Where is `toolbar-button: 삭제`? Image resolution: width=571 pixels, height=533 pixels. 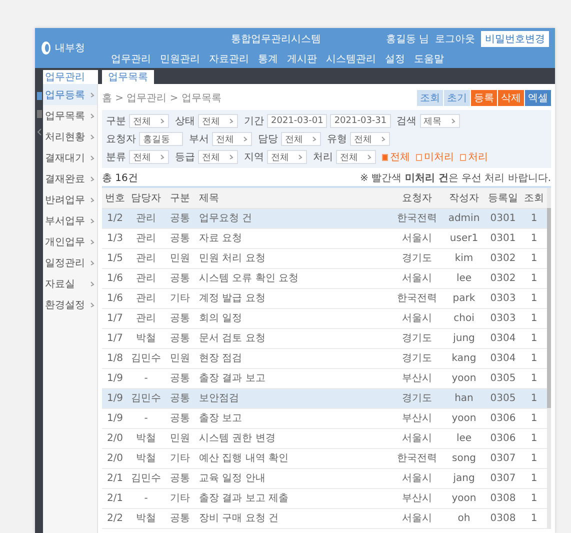 toolbar-button: 삭제 is located at coordinates (511, 98).